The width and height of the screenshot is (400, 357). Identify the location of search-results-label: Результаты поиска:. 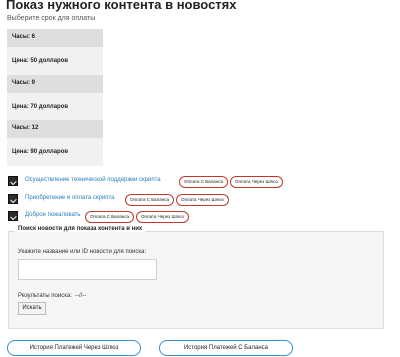
(45, 296).